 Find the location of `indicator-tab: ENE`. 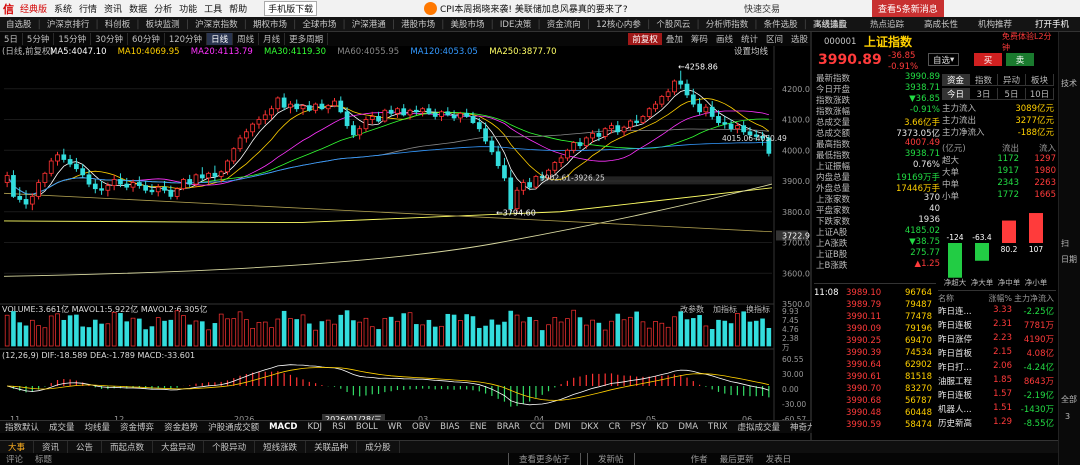

indicator-tab: ENE is located at coordinates (478, 427).